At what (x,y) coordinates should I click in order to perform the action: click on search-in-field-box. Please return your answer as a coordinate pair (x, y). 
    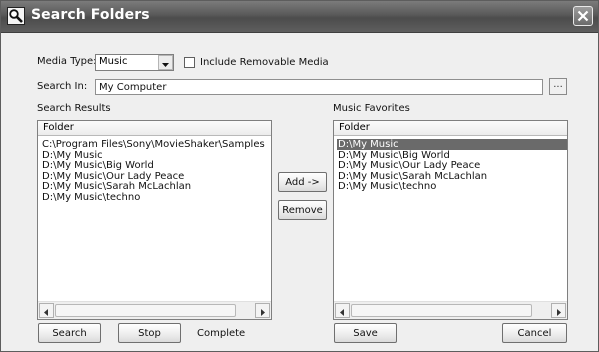
    Looking at the image, I should click on (319, 87).